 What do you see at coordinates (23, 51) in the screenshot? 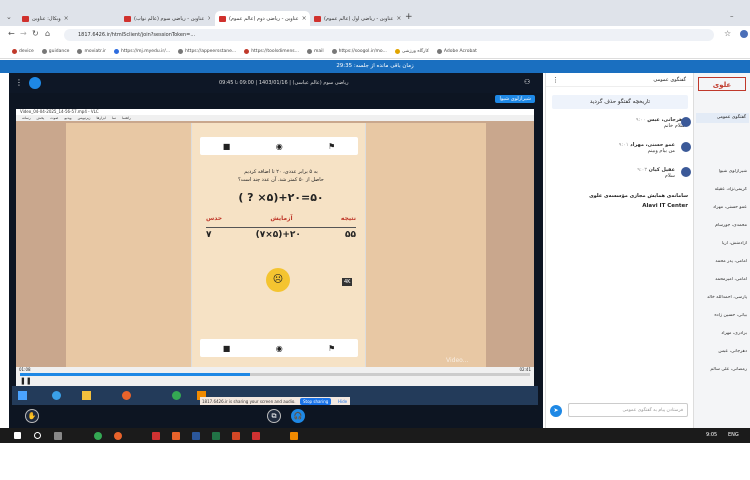
I see `bookmark-item: device` at bounding box center [23, 51].